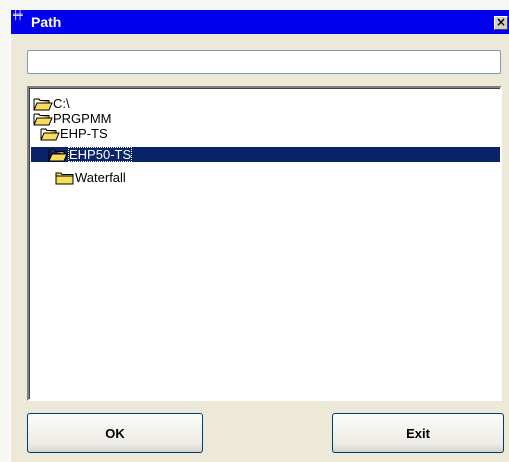 The width and height of the screenshot is (509, 462). Describe the element at coordinates (418, 433) in the screenshot. I see `exit-button: Exit` at that location.